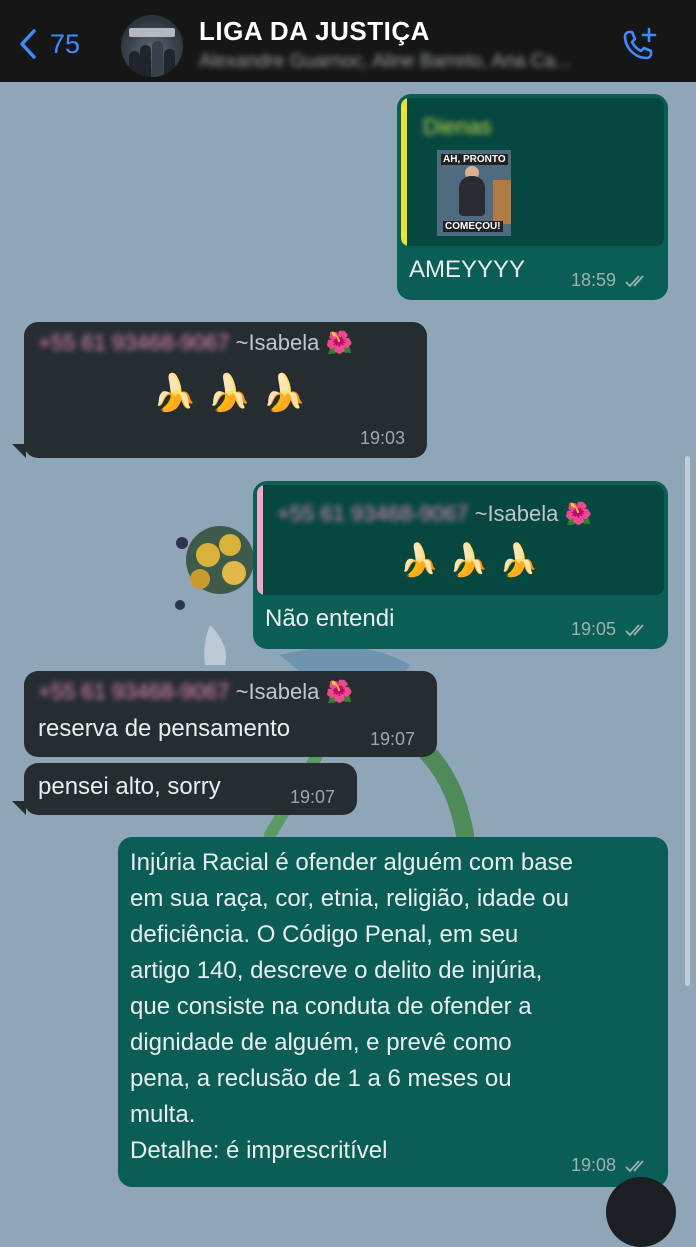 The image size is (696, 1247). What do you see at coordinates (331, 1006) in the screenshot?
I see `message-line: que consiste na conduta de ofender a` at bounding box center [331, 1006].